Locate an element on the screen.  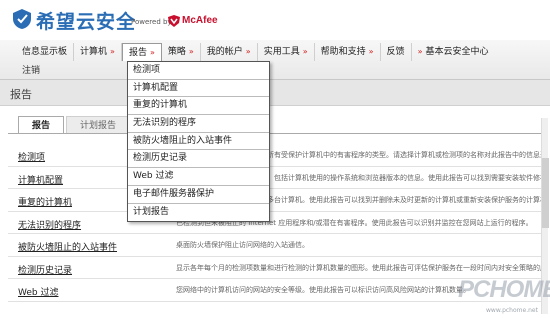
menu-item-scheduled-reports: 计划报告 is located at coordinates (198, 213).